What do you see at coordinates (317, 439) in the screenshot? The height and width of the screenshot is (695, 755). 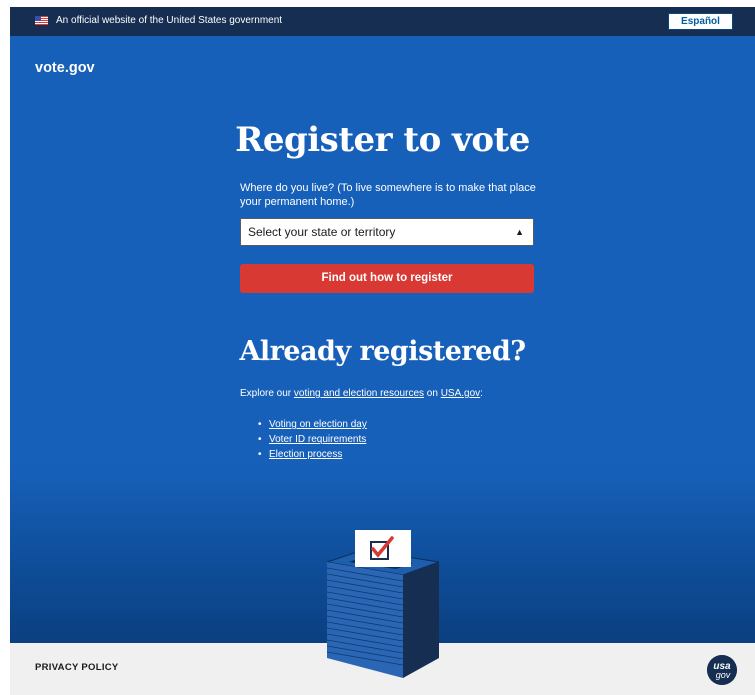 I see `voter-id-requirements-link: Voter ID requirements` at bounding box center [317, 439].